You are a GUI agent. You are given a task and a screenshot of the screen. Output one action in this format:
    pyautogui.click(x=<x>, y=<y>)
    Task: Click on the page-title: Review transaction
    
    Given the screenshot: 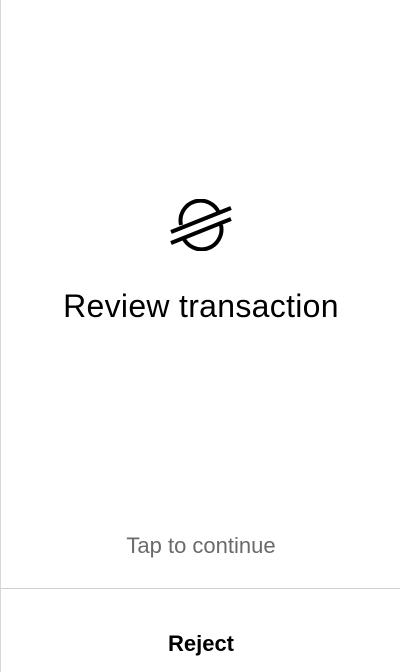 What is the action you would take?
    pyautogui.click(x=201, y=306)
    